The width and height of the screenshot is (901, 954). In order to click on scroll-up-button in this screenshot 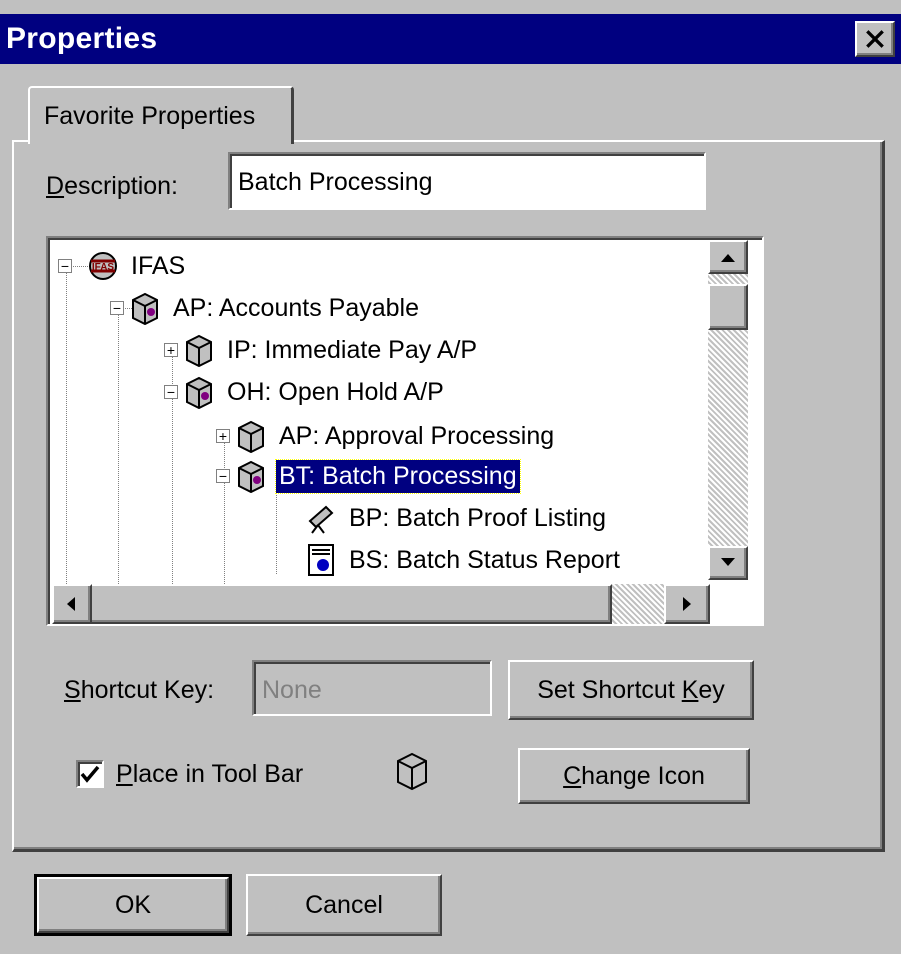, I will do `click(728, 257)`.